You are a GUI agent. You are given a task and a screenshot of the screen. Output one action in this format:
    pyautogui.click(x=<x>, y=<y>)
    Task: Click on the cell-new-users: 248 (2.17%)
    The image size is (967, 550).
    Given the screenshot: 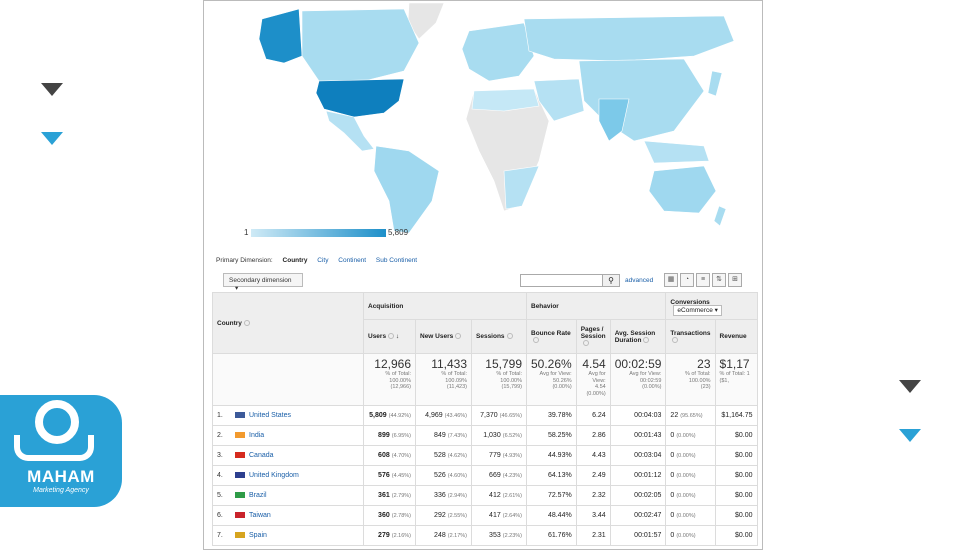 What is the action you would take?
    pyautogui.click(x=443, y=535)
    